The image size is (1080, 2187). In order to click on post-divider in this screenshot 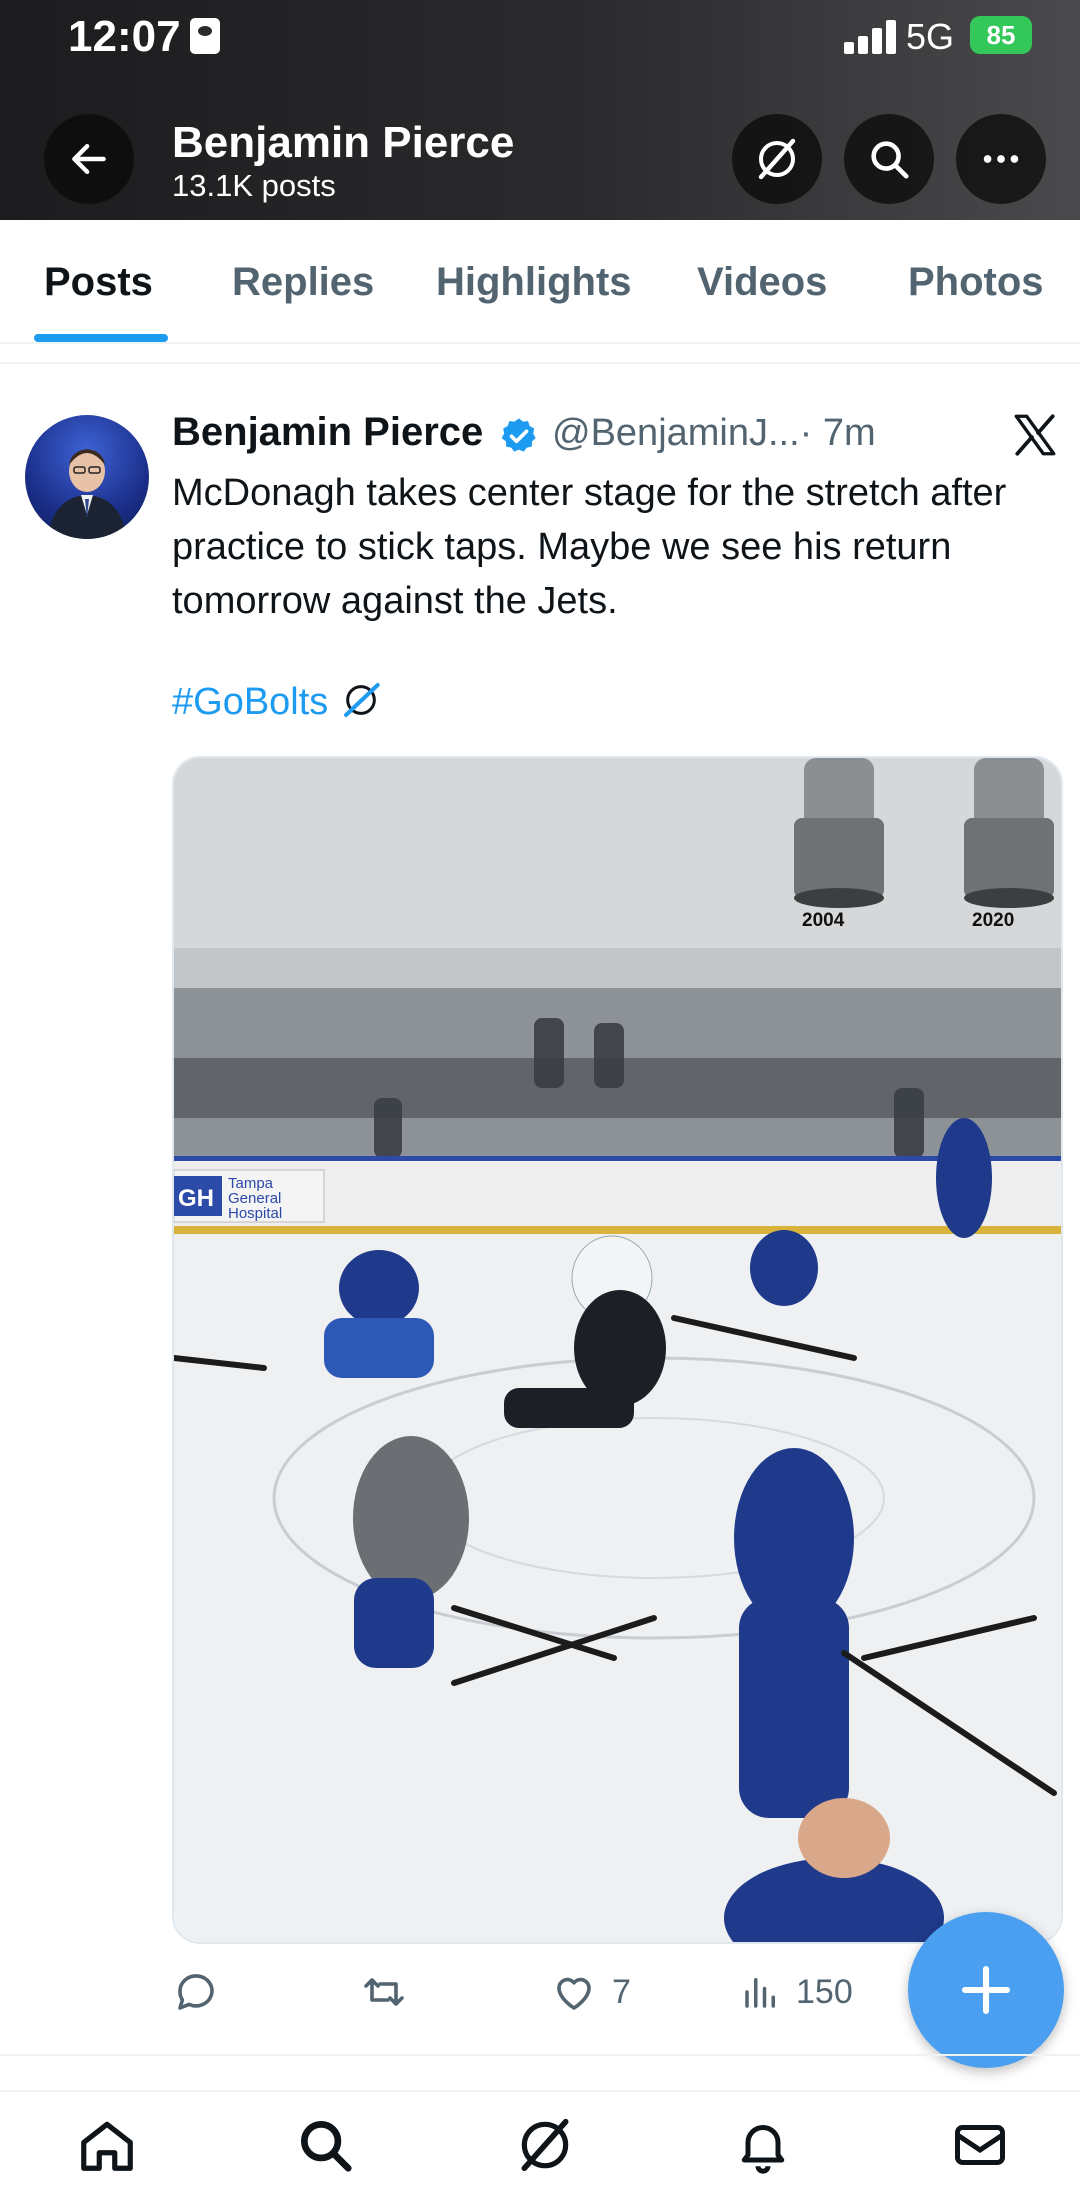, I will do `click(540, 2055)`.